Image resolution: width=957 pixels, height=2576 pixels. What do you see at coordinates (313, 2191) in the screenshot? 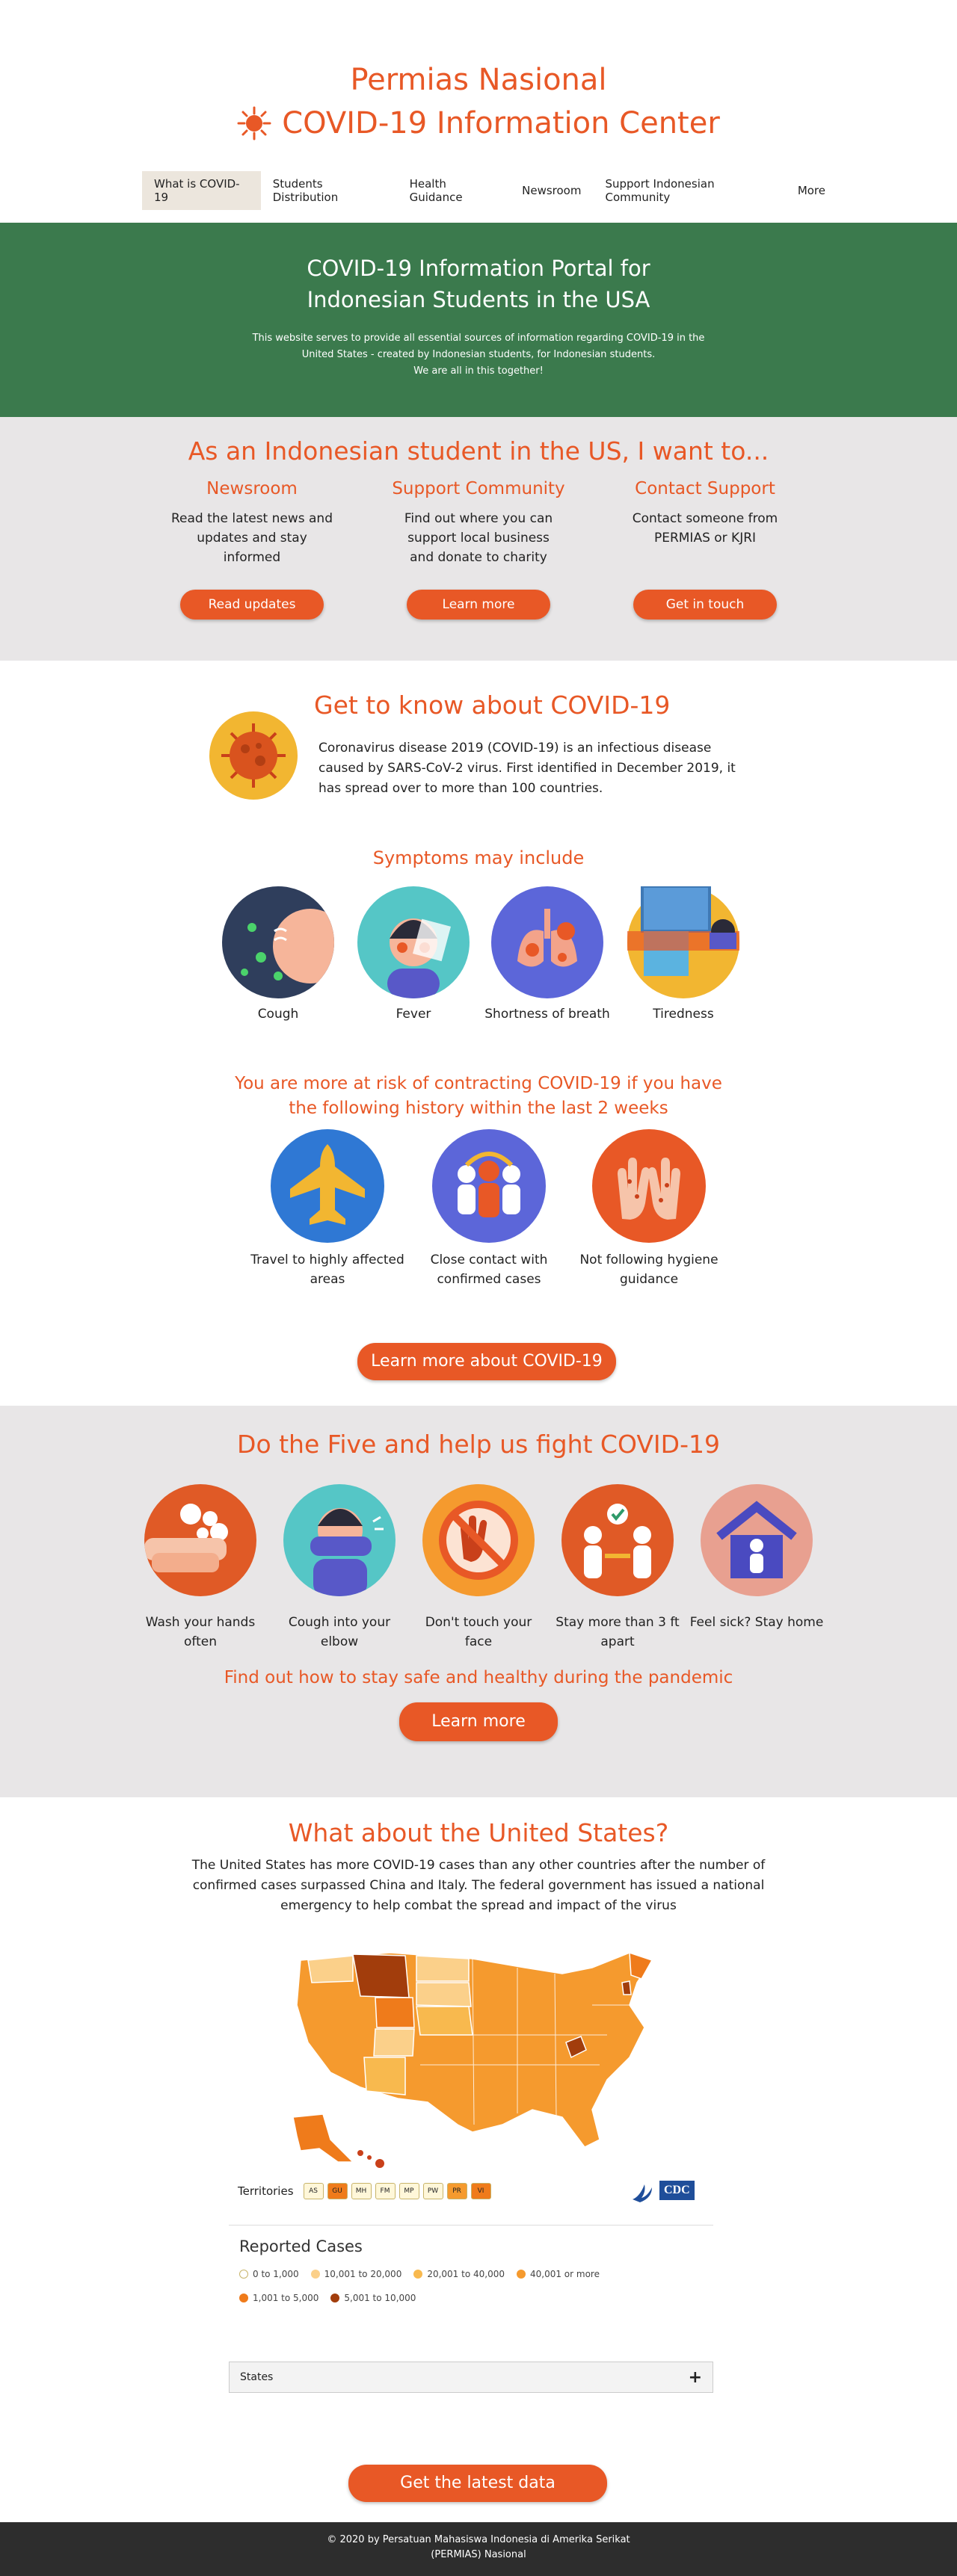
I see `territory-as: AS` at bounding box center [313, 2191].